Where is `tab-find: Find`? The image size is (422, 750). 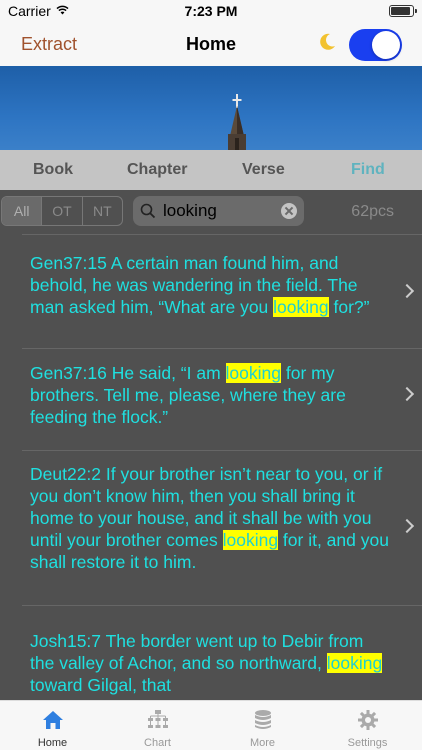
tab-find: Find is located at coordinates (368, 170).